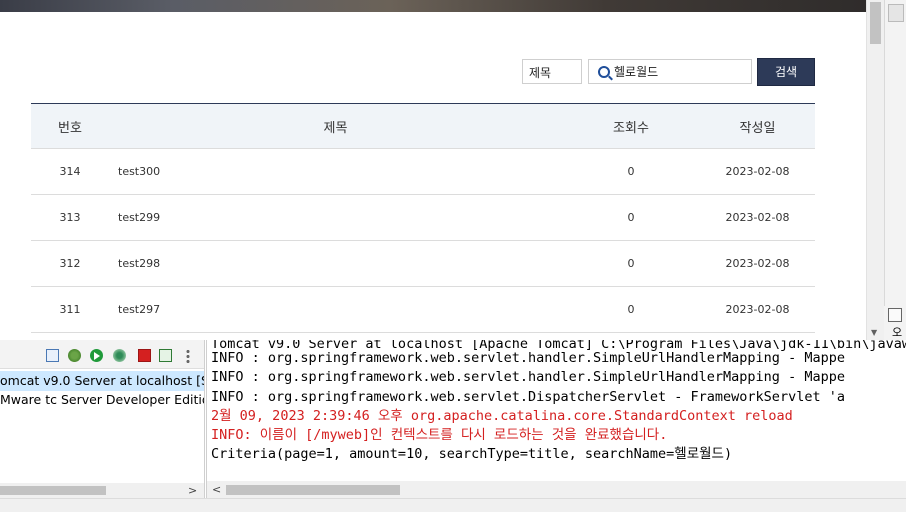  I want to click on status-bar, so click(453, 505).